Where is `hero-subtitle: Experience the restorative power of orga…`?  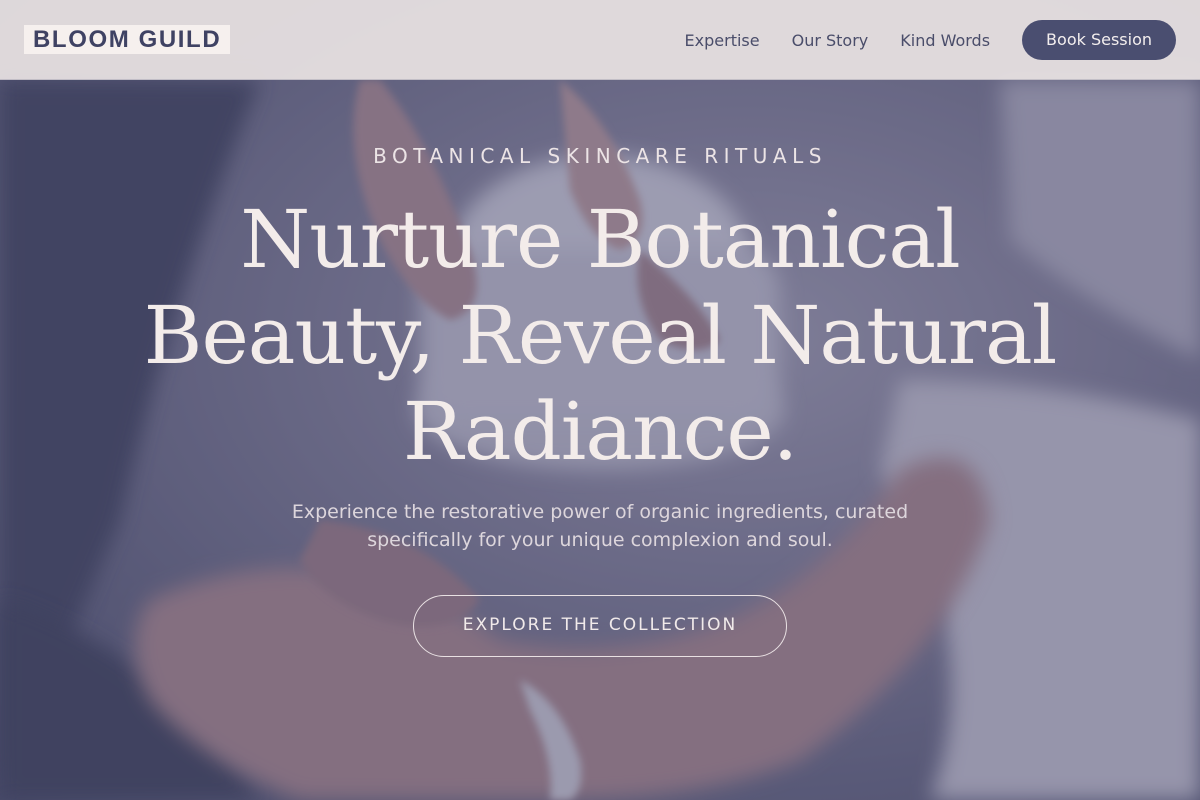 hero-subtitle: Experience the restorative power of orga… is located at coordinates (600, 526).